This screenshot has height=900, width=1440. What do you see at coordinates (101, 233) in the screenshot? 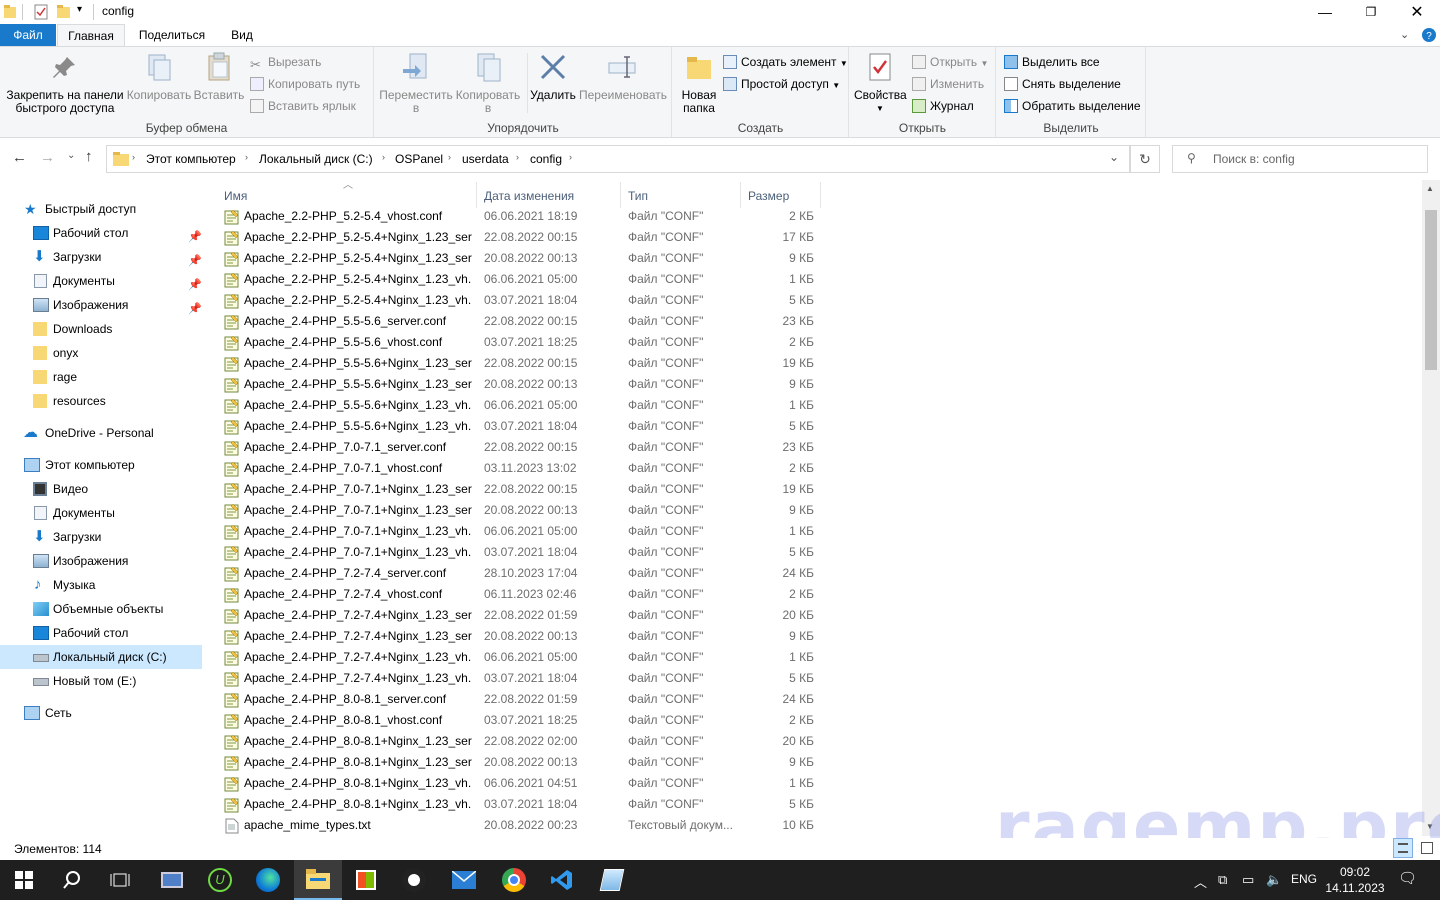
I see `nav-item-desktop: Рабочий стол 📌` at bounding box center [101, 233].